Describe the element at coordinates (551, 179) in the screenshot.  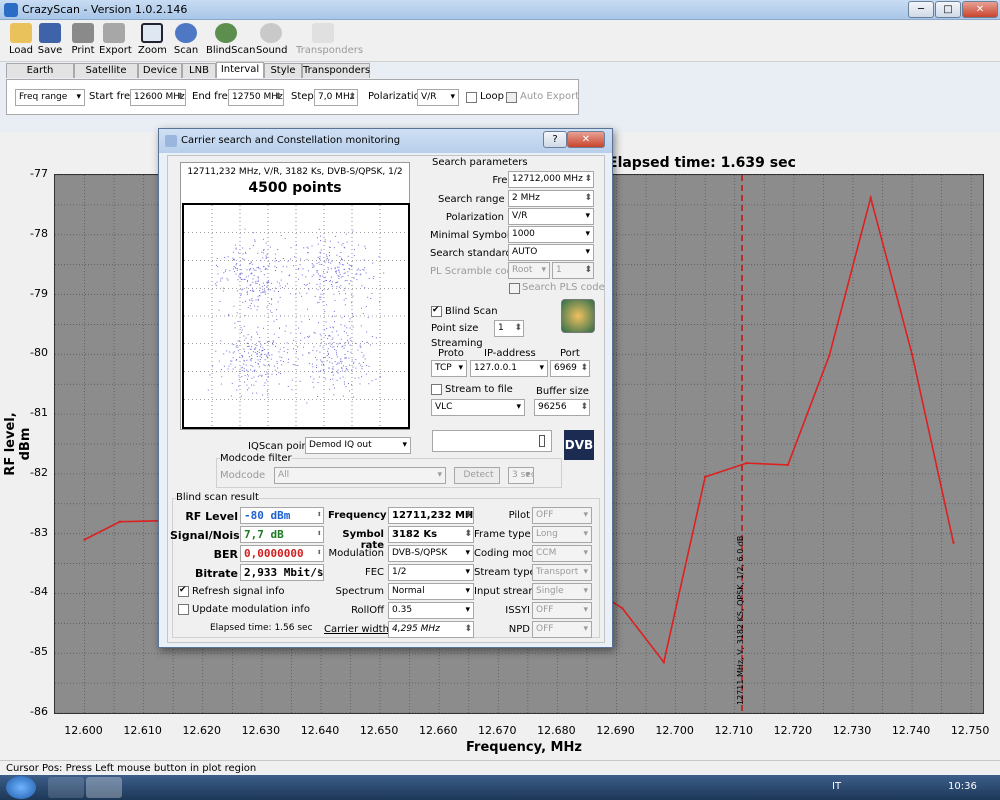
I see `search-frequency-input: 12712,000 MHz` at that location.